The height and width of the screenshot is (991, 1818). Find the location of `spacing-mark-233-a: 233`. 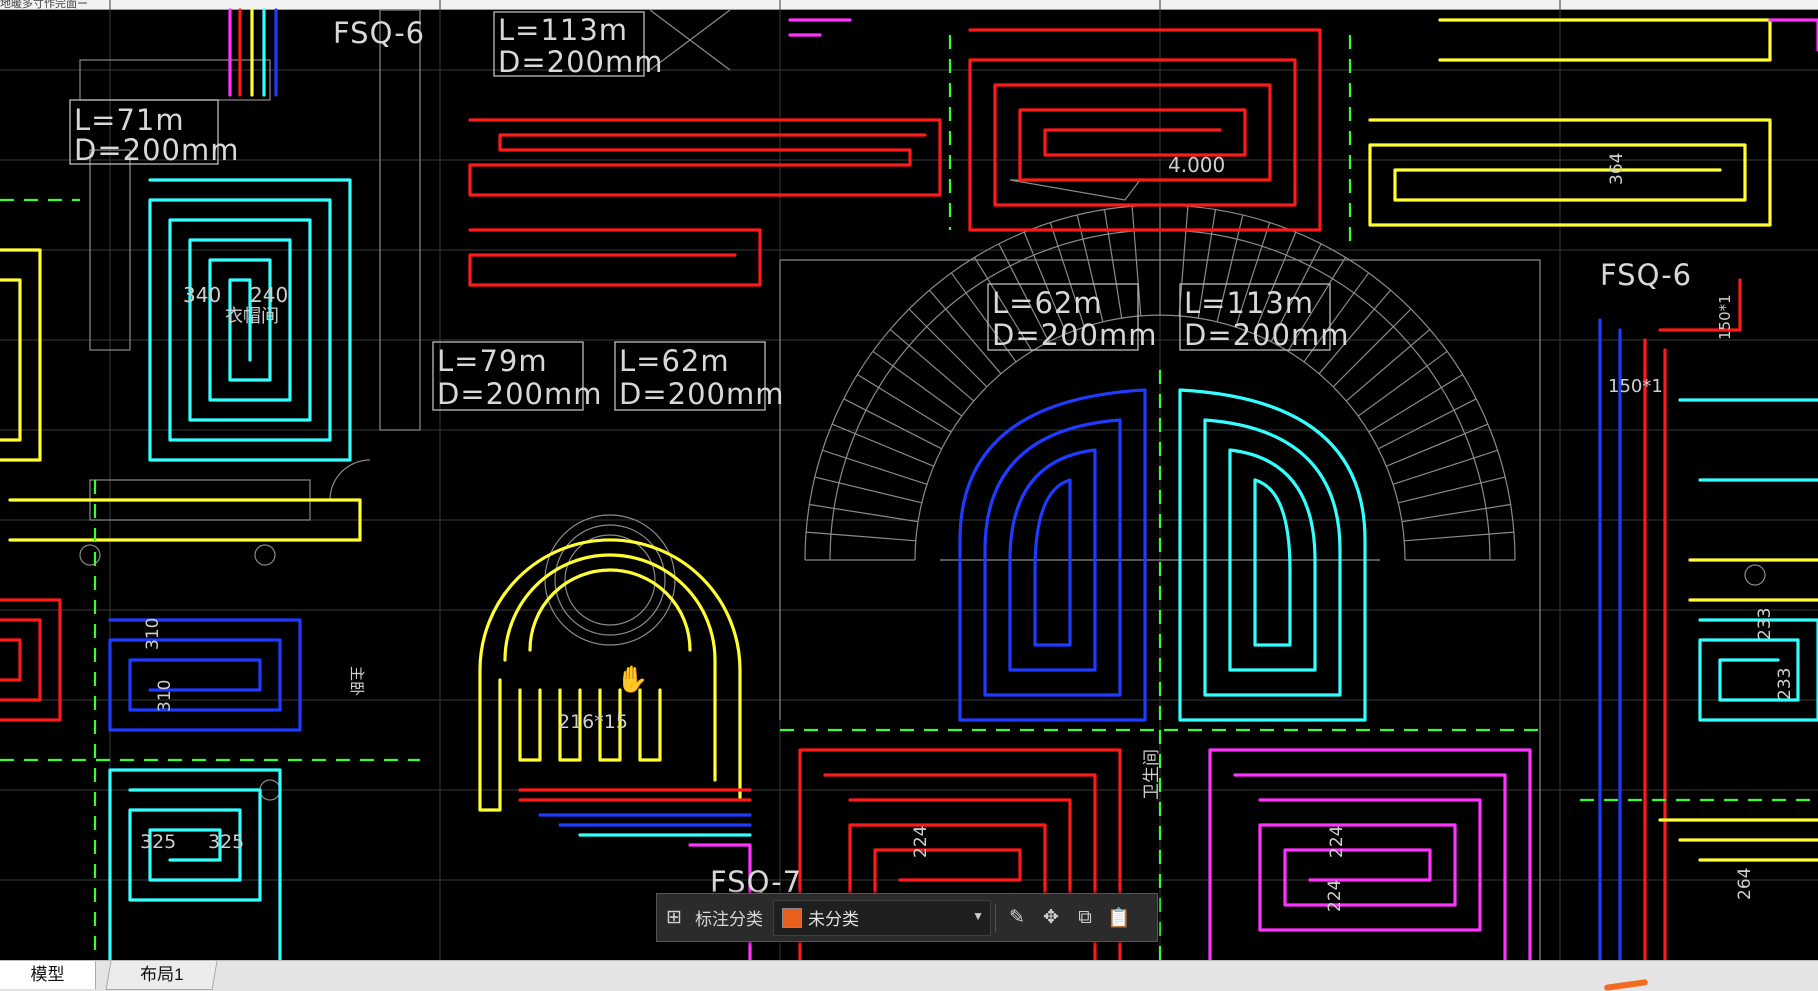

spacing-mark-233-a: 233 is located at coordinates (1765, 624).